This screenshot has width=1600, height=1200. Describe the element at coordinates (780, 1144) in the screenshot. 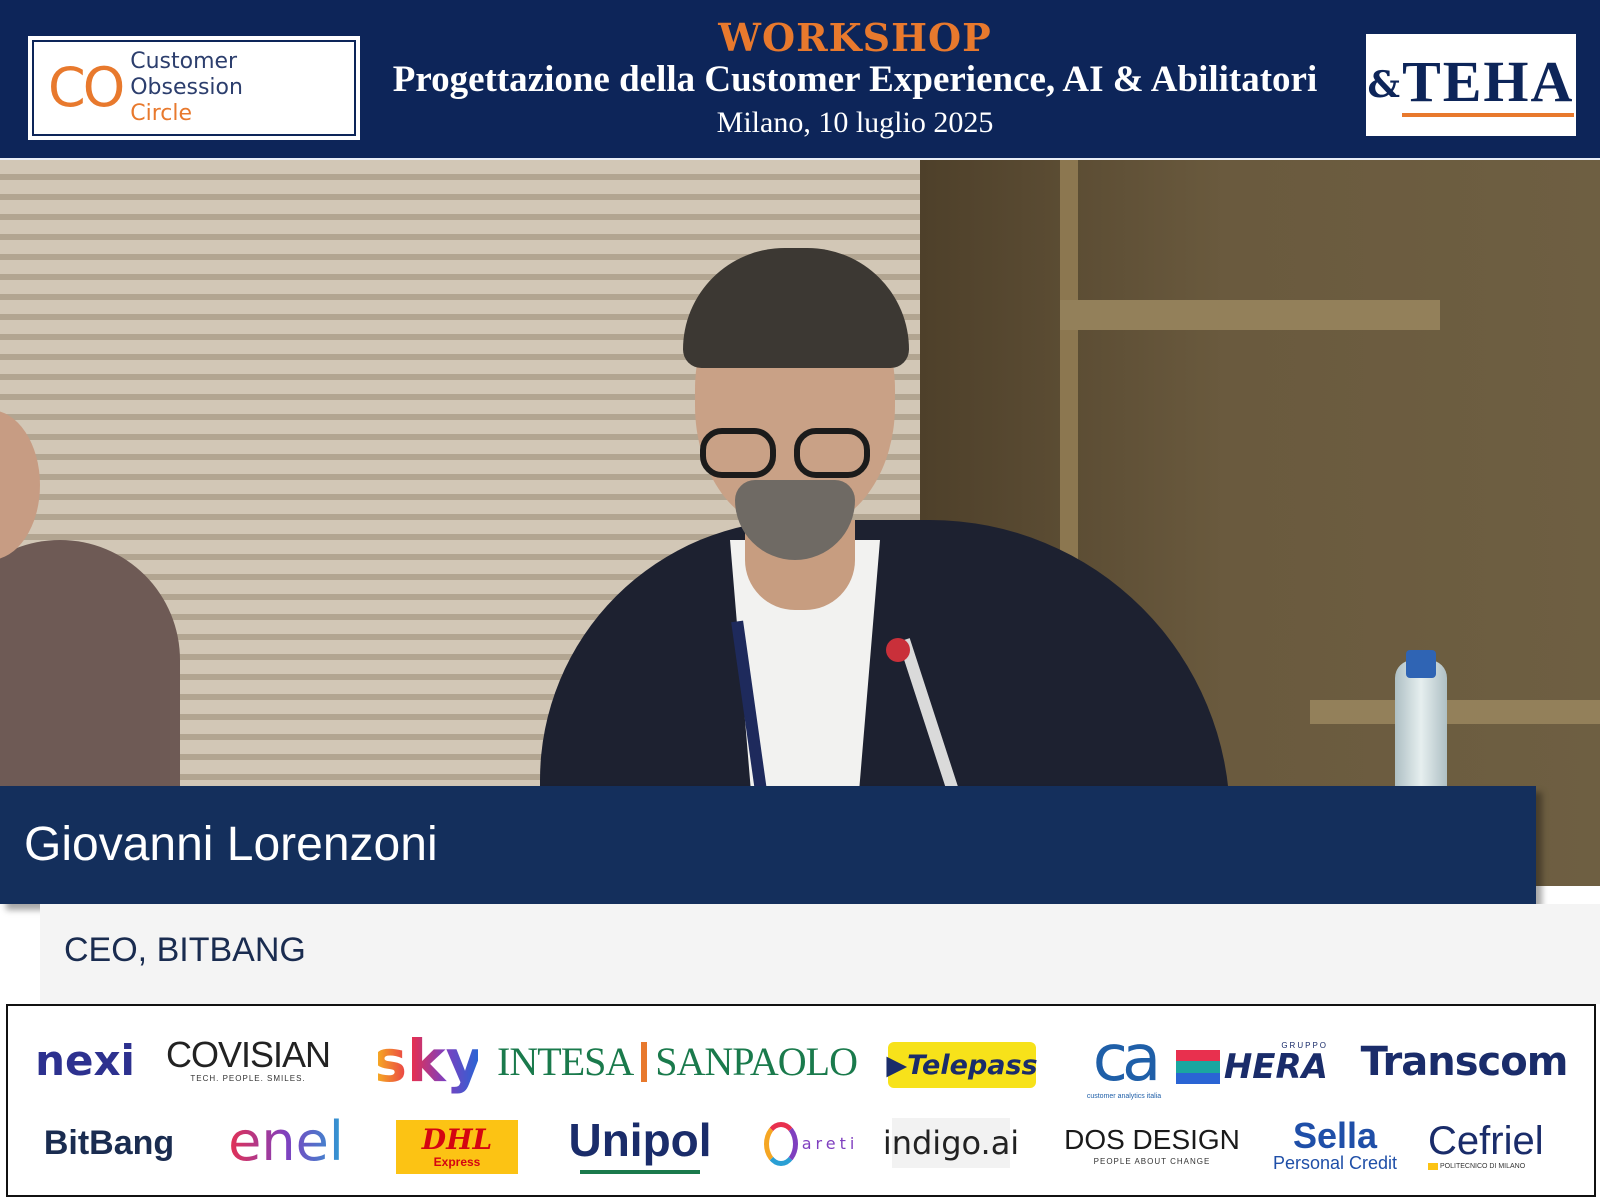

I see `areti-ring-icon` at that location.